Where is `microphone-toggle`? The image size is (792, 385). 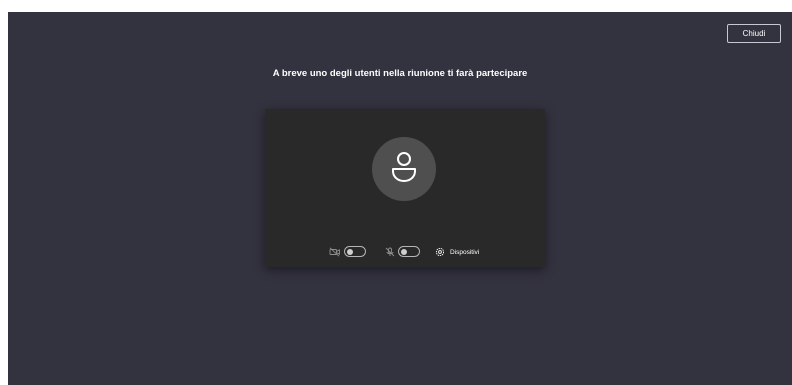
microphone-toggle is located at coordinates (409, 251).